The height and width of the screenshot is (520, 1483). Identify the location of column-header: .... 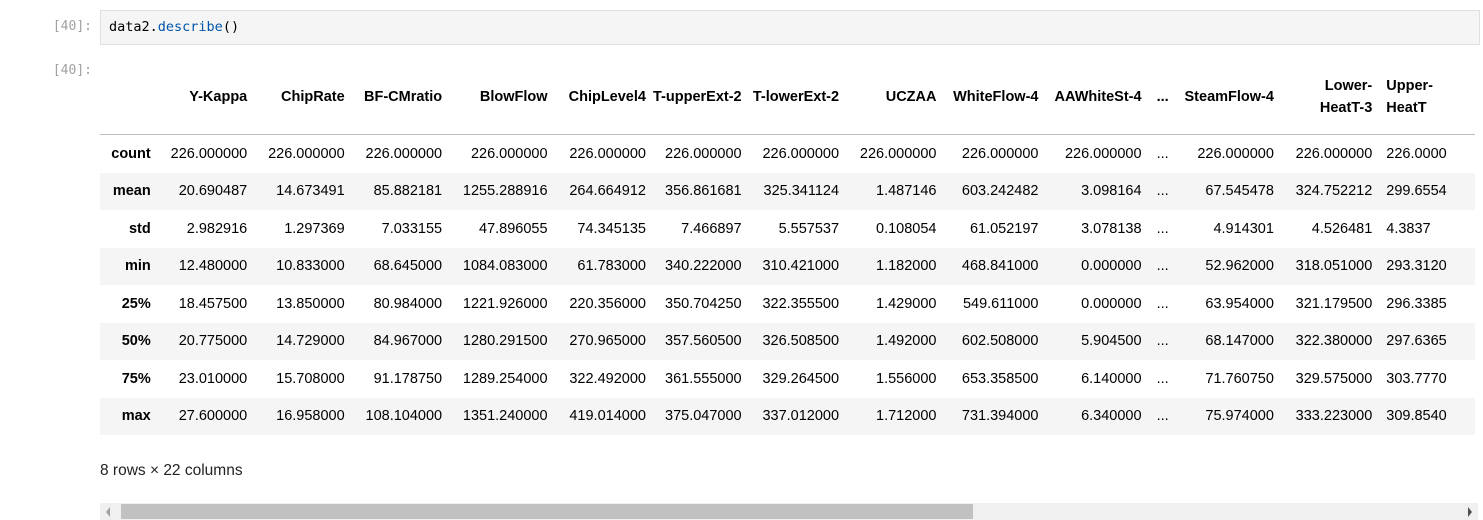
(1162, 97).